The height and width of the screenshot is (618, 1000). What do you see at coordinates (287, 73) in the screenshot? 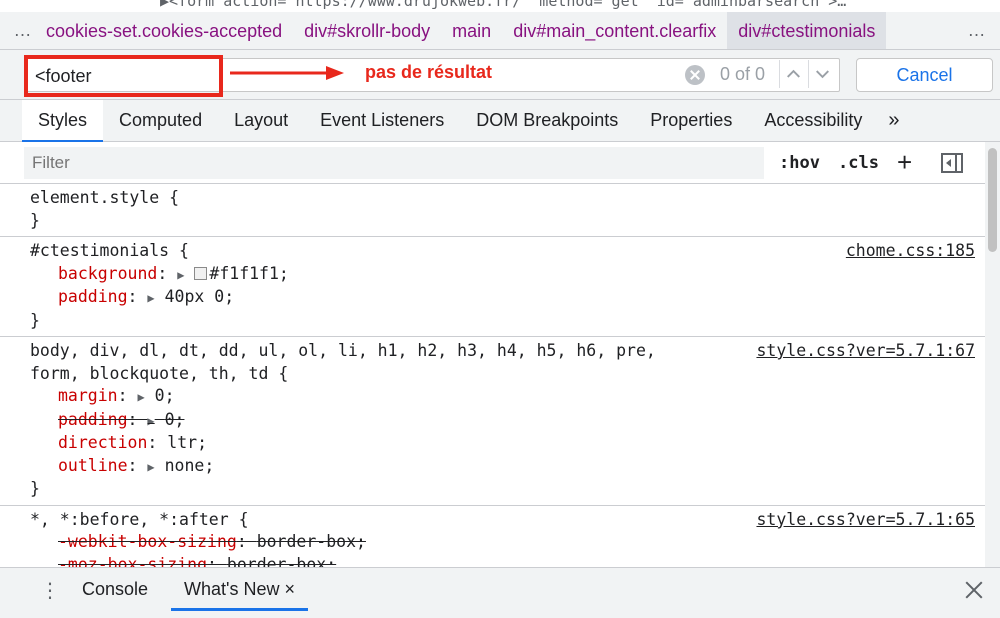
I see `annotation-arrow-icon` at bounding box center [287, 73].